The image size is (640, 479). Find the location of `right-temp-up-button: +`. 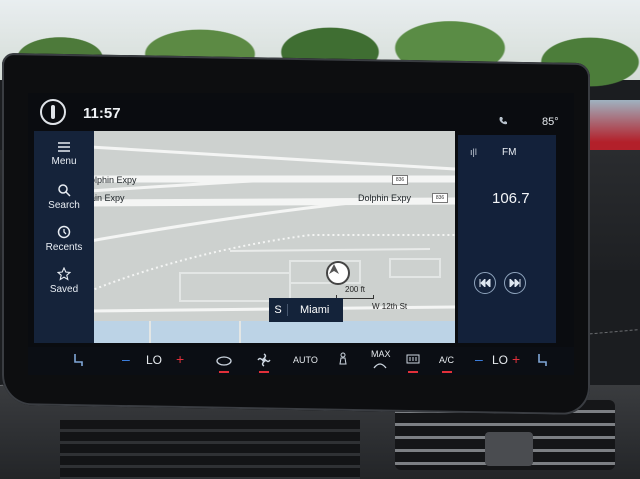

right-temp-up-button: + is located at coordinates (516, 359).